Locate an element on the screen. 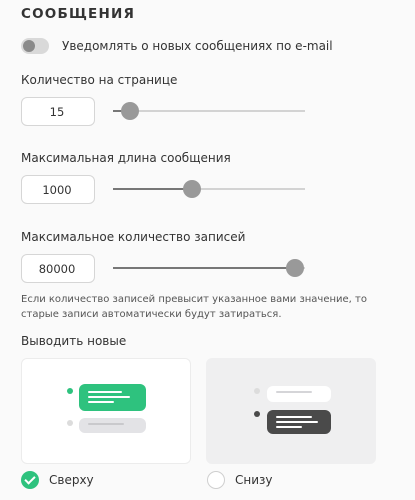  order-top-radio is located at coordinates (30, 480).